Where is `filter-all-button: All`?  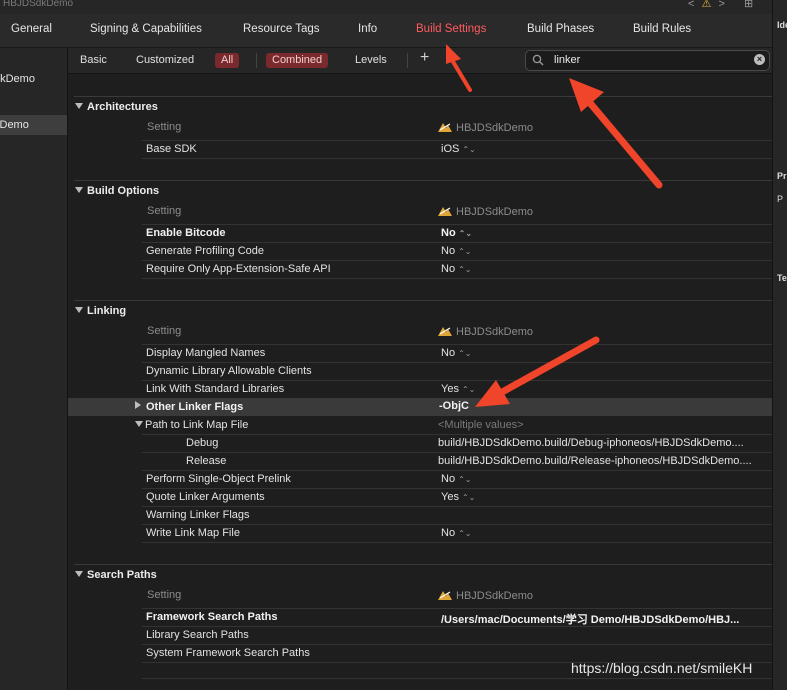 filter-all-button: All is located at coordinates (227, 60).